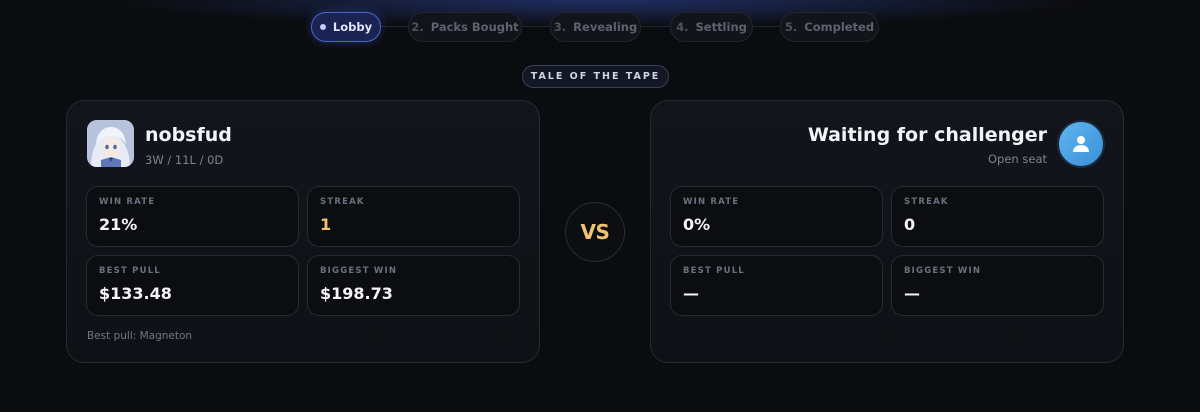  What do you see at coordinates (184, 160) in the screenshot?
I see `player-record: 3W / 11L / 0D` at bounding box center [184, 160].